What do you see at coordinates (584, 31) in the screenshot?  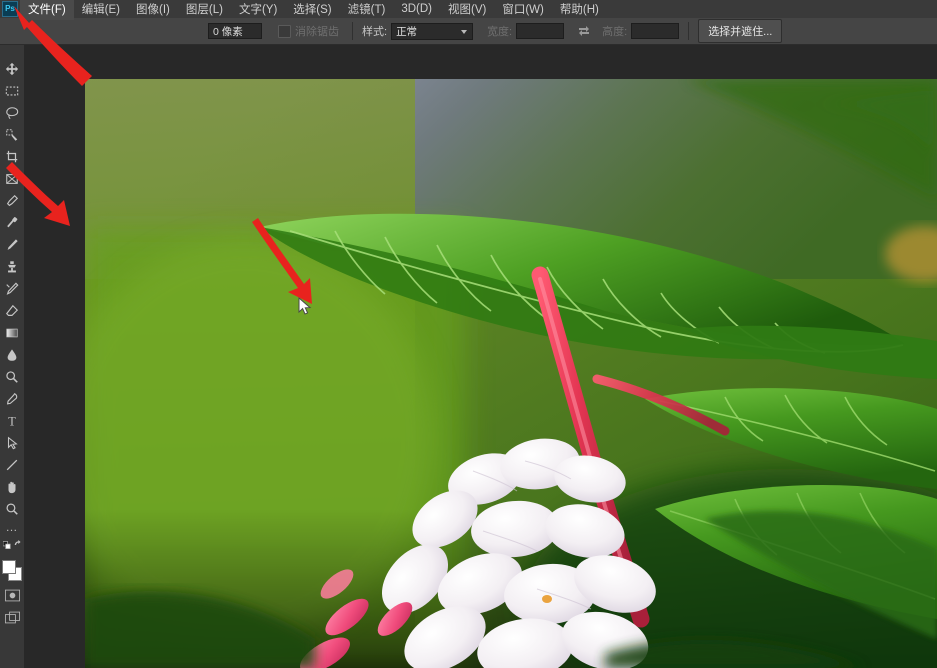 I see `swap-width-height-icon` at bounding box center [584, 31].